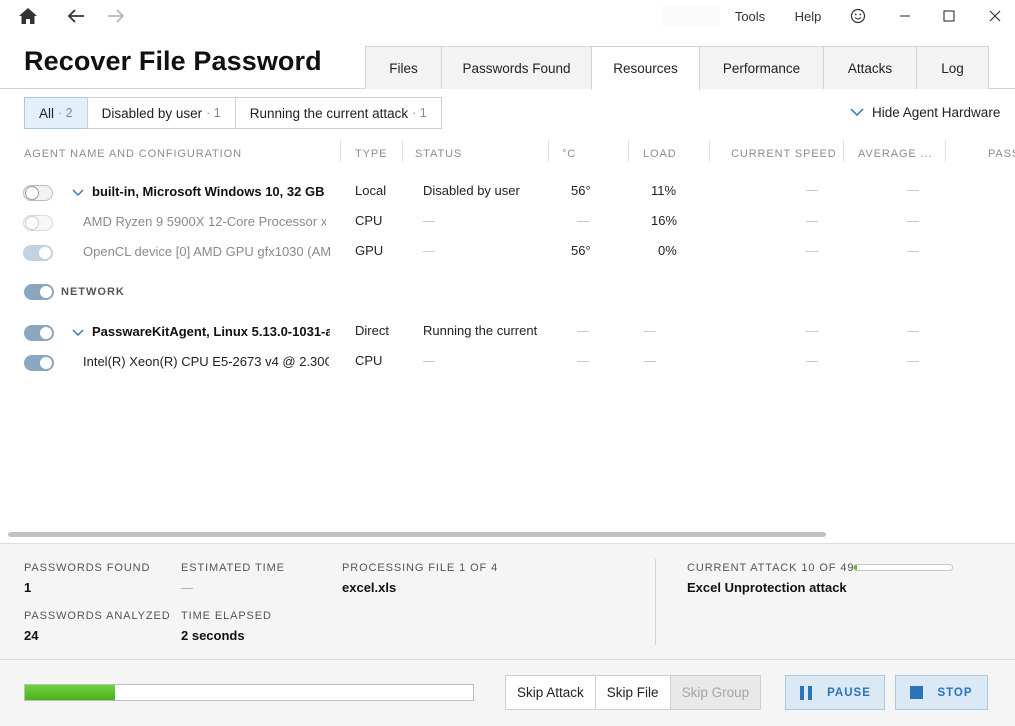  I want to click on column-header-load: LOAD, so click(660, 154).